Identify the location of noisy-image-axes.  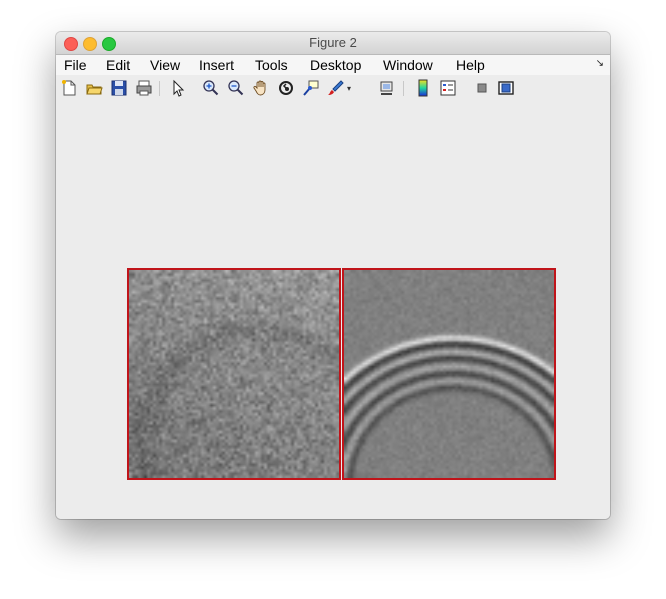
(234, 374).